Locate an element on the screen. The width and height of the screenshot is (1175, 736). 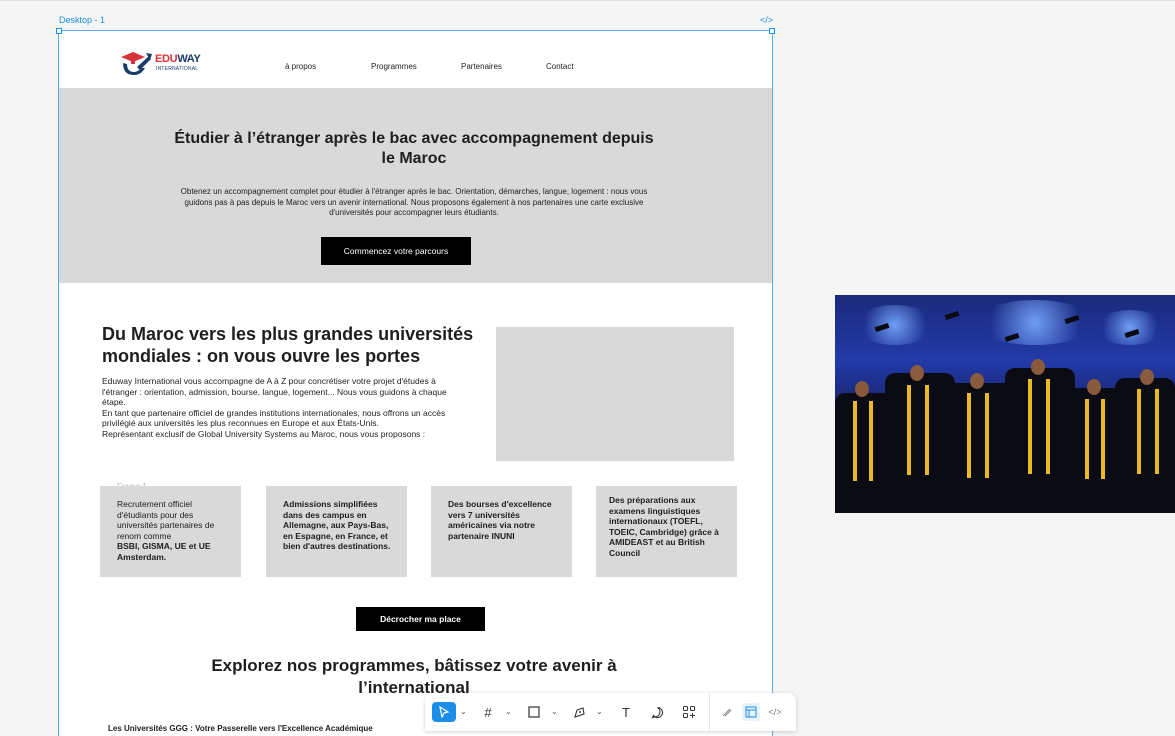
dev-mode-icon: </> is located at coordinates (775, 712).